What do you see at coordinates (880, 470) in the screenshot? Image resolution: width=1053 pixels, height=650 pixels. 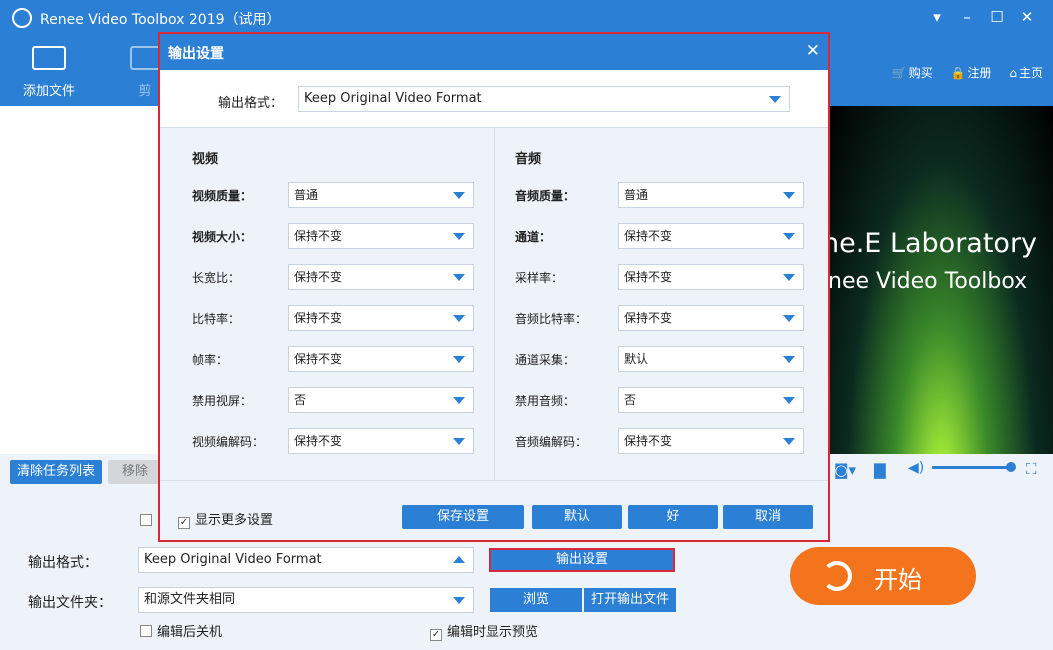 I see `folder-icon: ▇` at bounding box center [880, 470].